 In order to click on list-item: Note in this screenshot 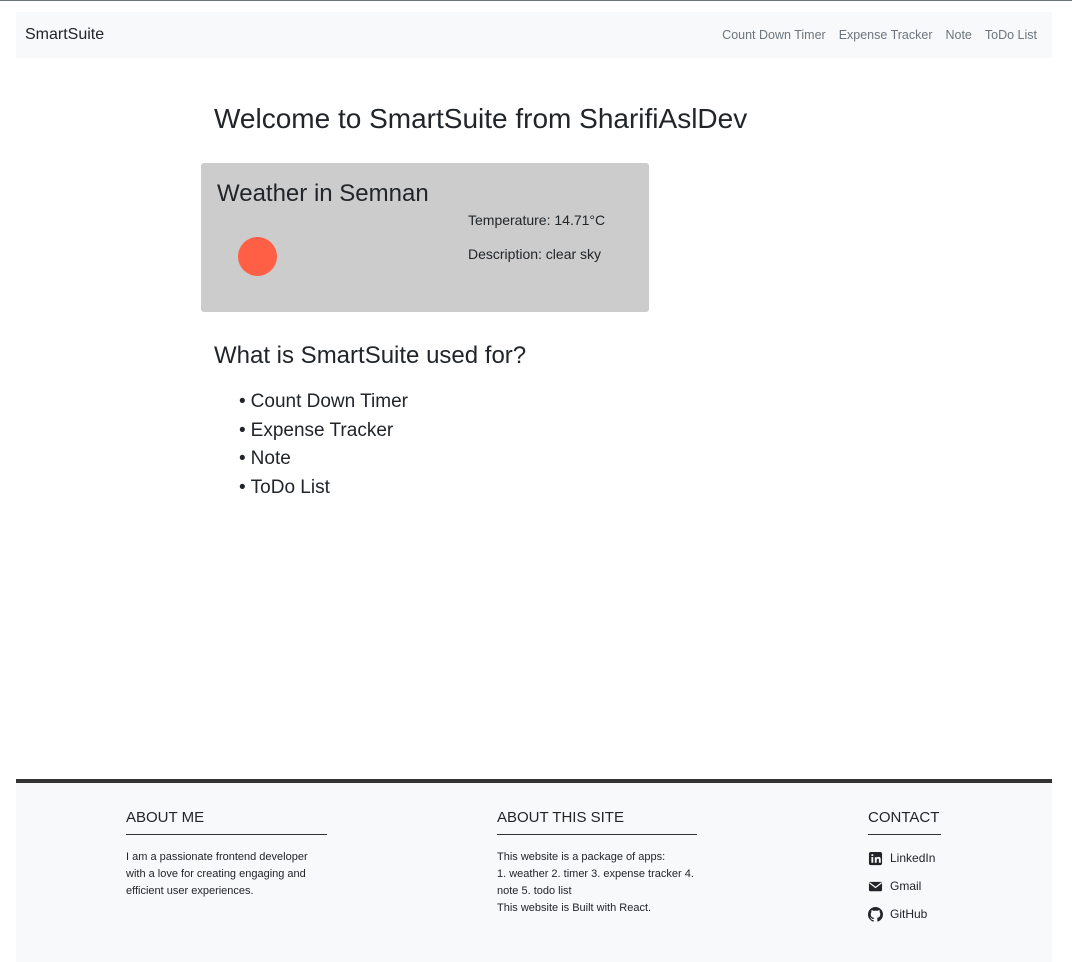, I will do `click(323, 459)`.